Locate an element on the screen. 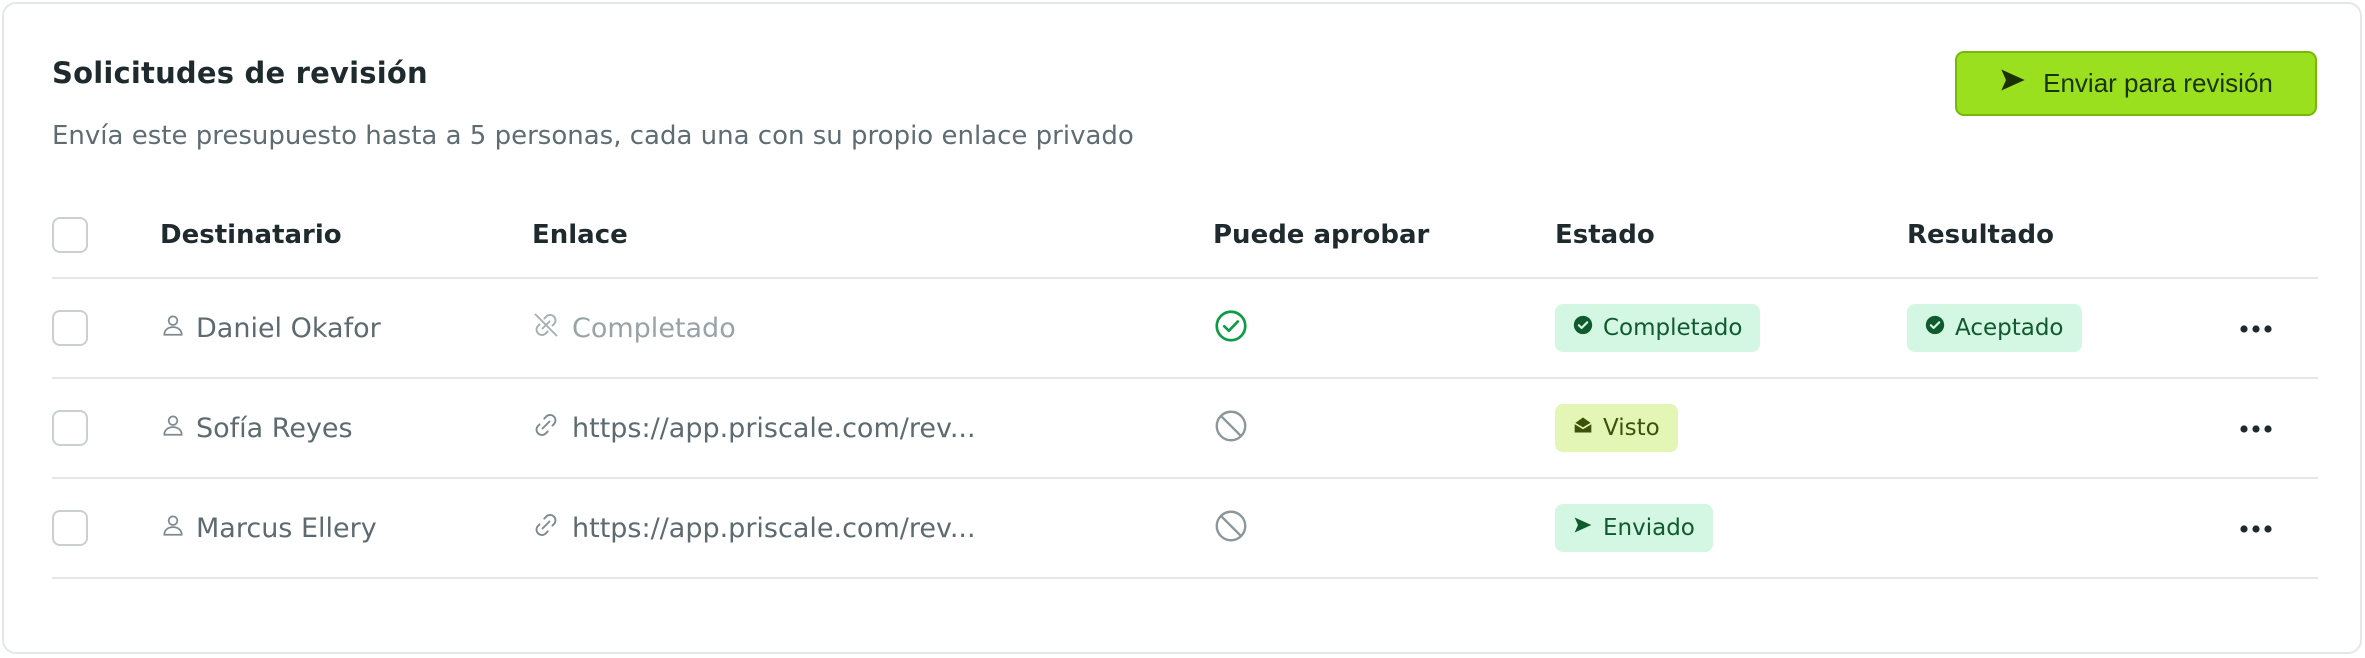 This screenshot has height=658, width=2365. column-header-can-approve: Puede aprobar is located at coordinates (1321, 235).